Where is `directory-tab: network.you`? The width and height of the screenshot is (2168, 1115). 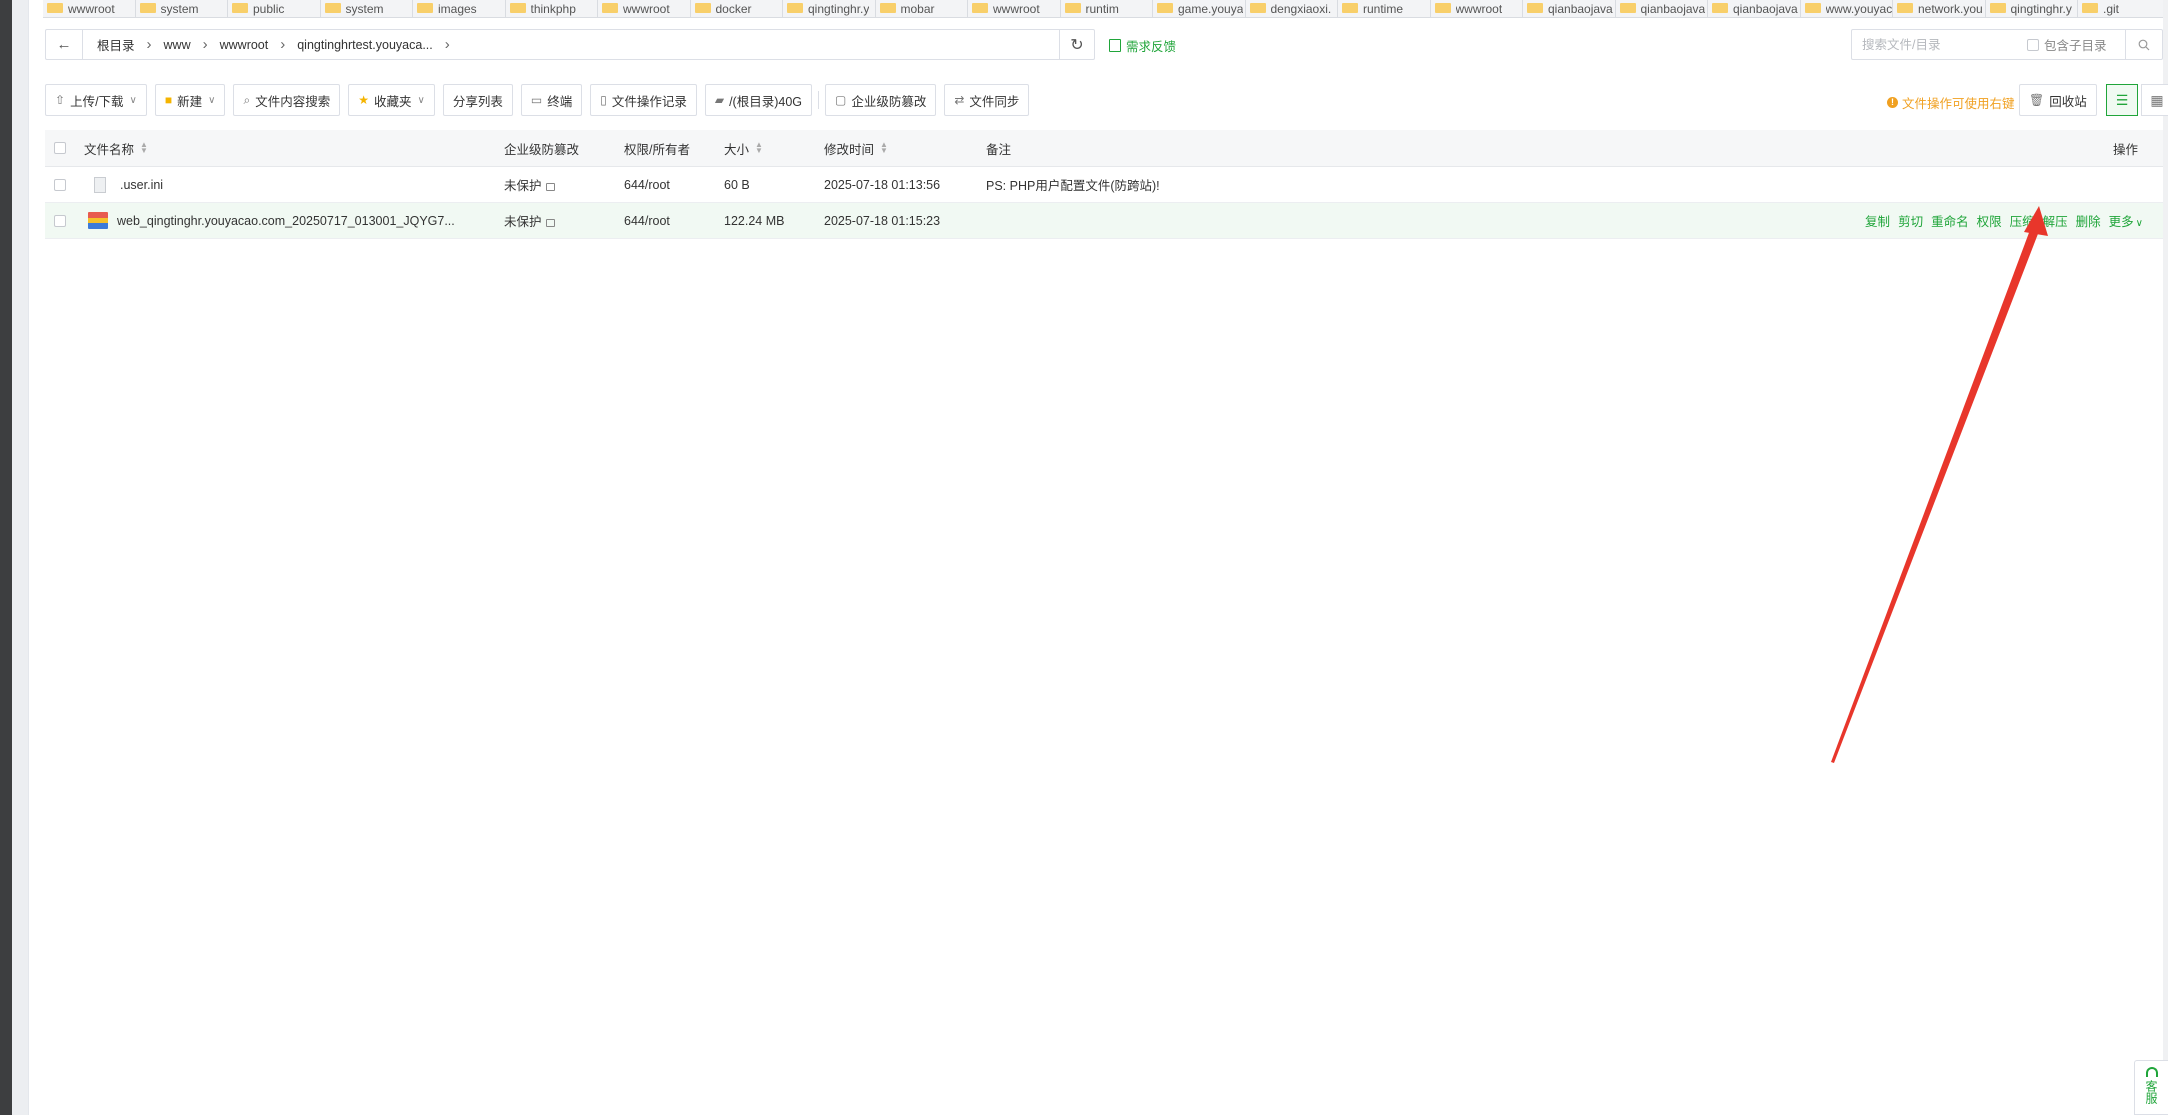
directory-tab: network.you is located at coordinates (1939, 8).